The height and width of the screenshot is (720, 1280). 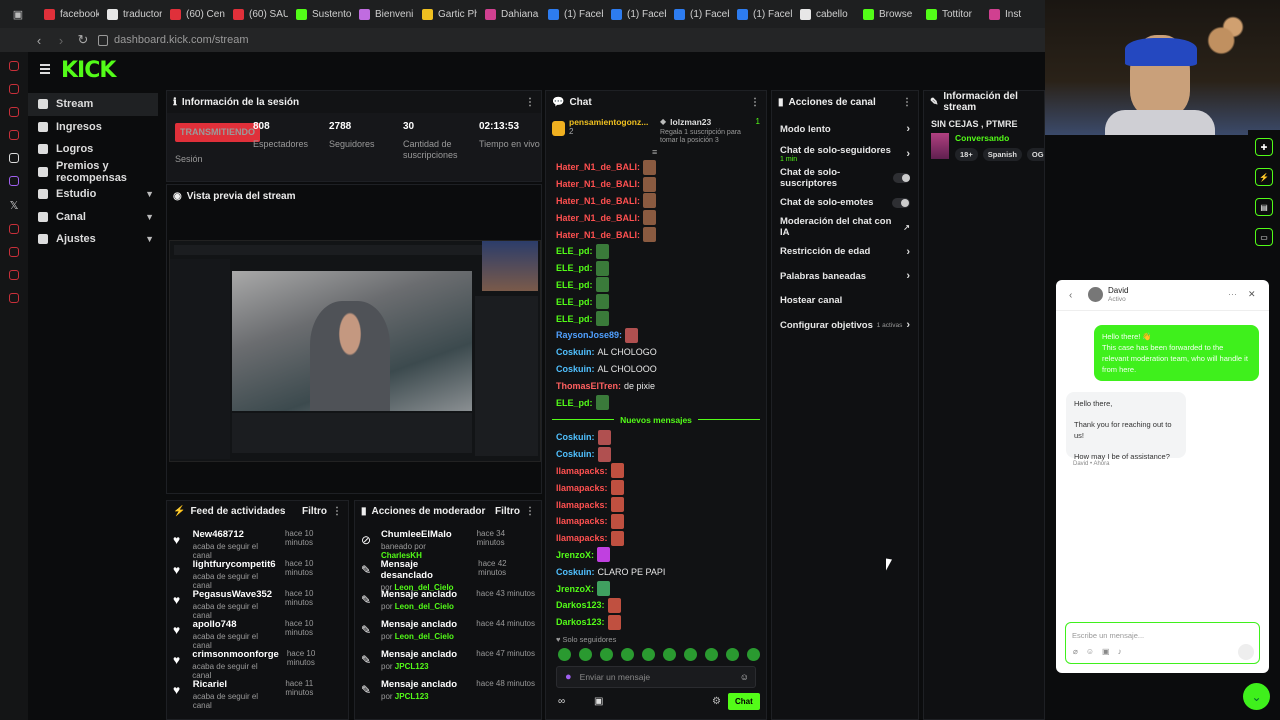 What do you see at coordinates (382, 14) in the screenshot?
I see `browser-tab: Bienveni` at bounding box center [382, 14].